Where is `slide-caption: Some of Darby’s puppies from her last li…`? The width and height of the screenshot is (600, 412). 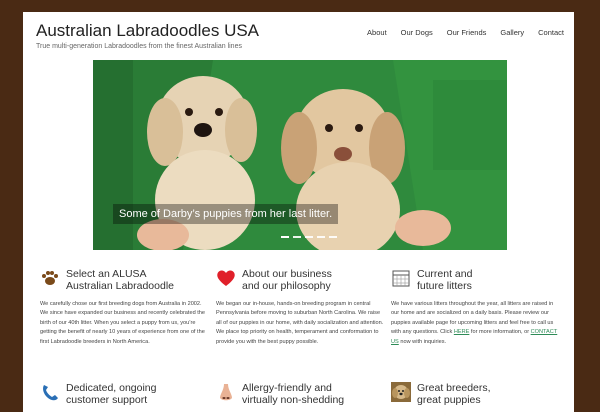 slide-caption: Some of Darby’s puppies from her last li… is located at coordinates (226, 214).